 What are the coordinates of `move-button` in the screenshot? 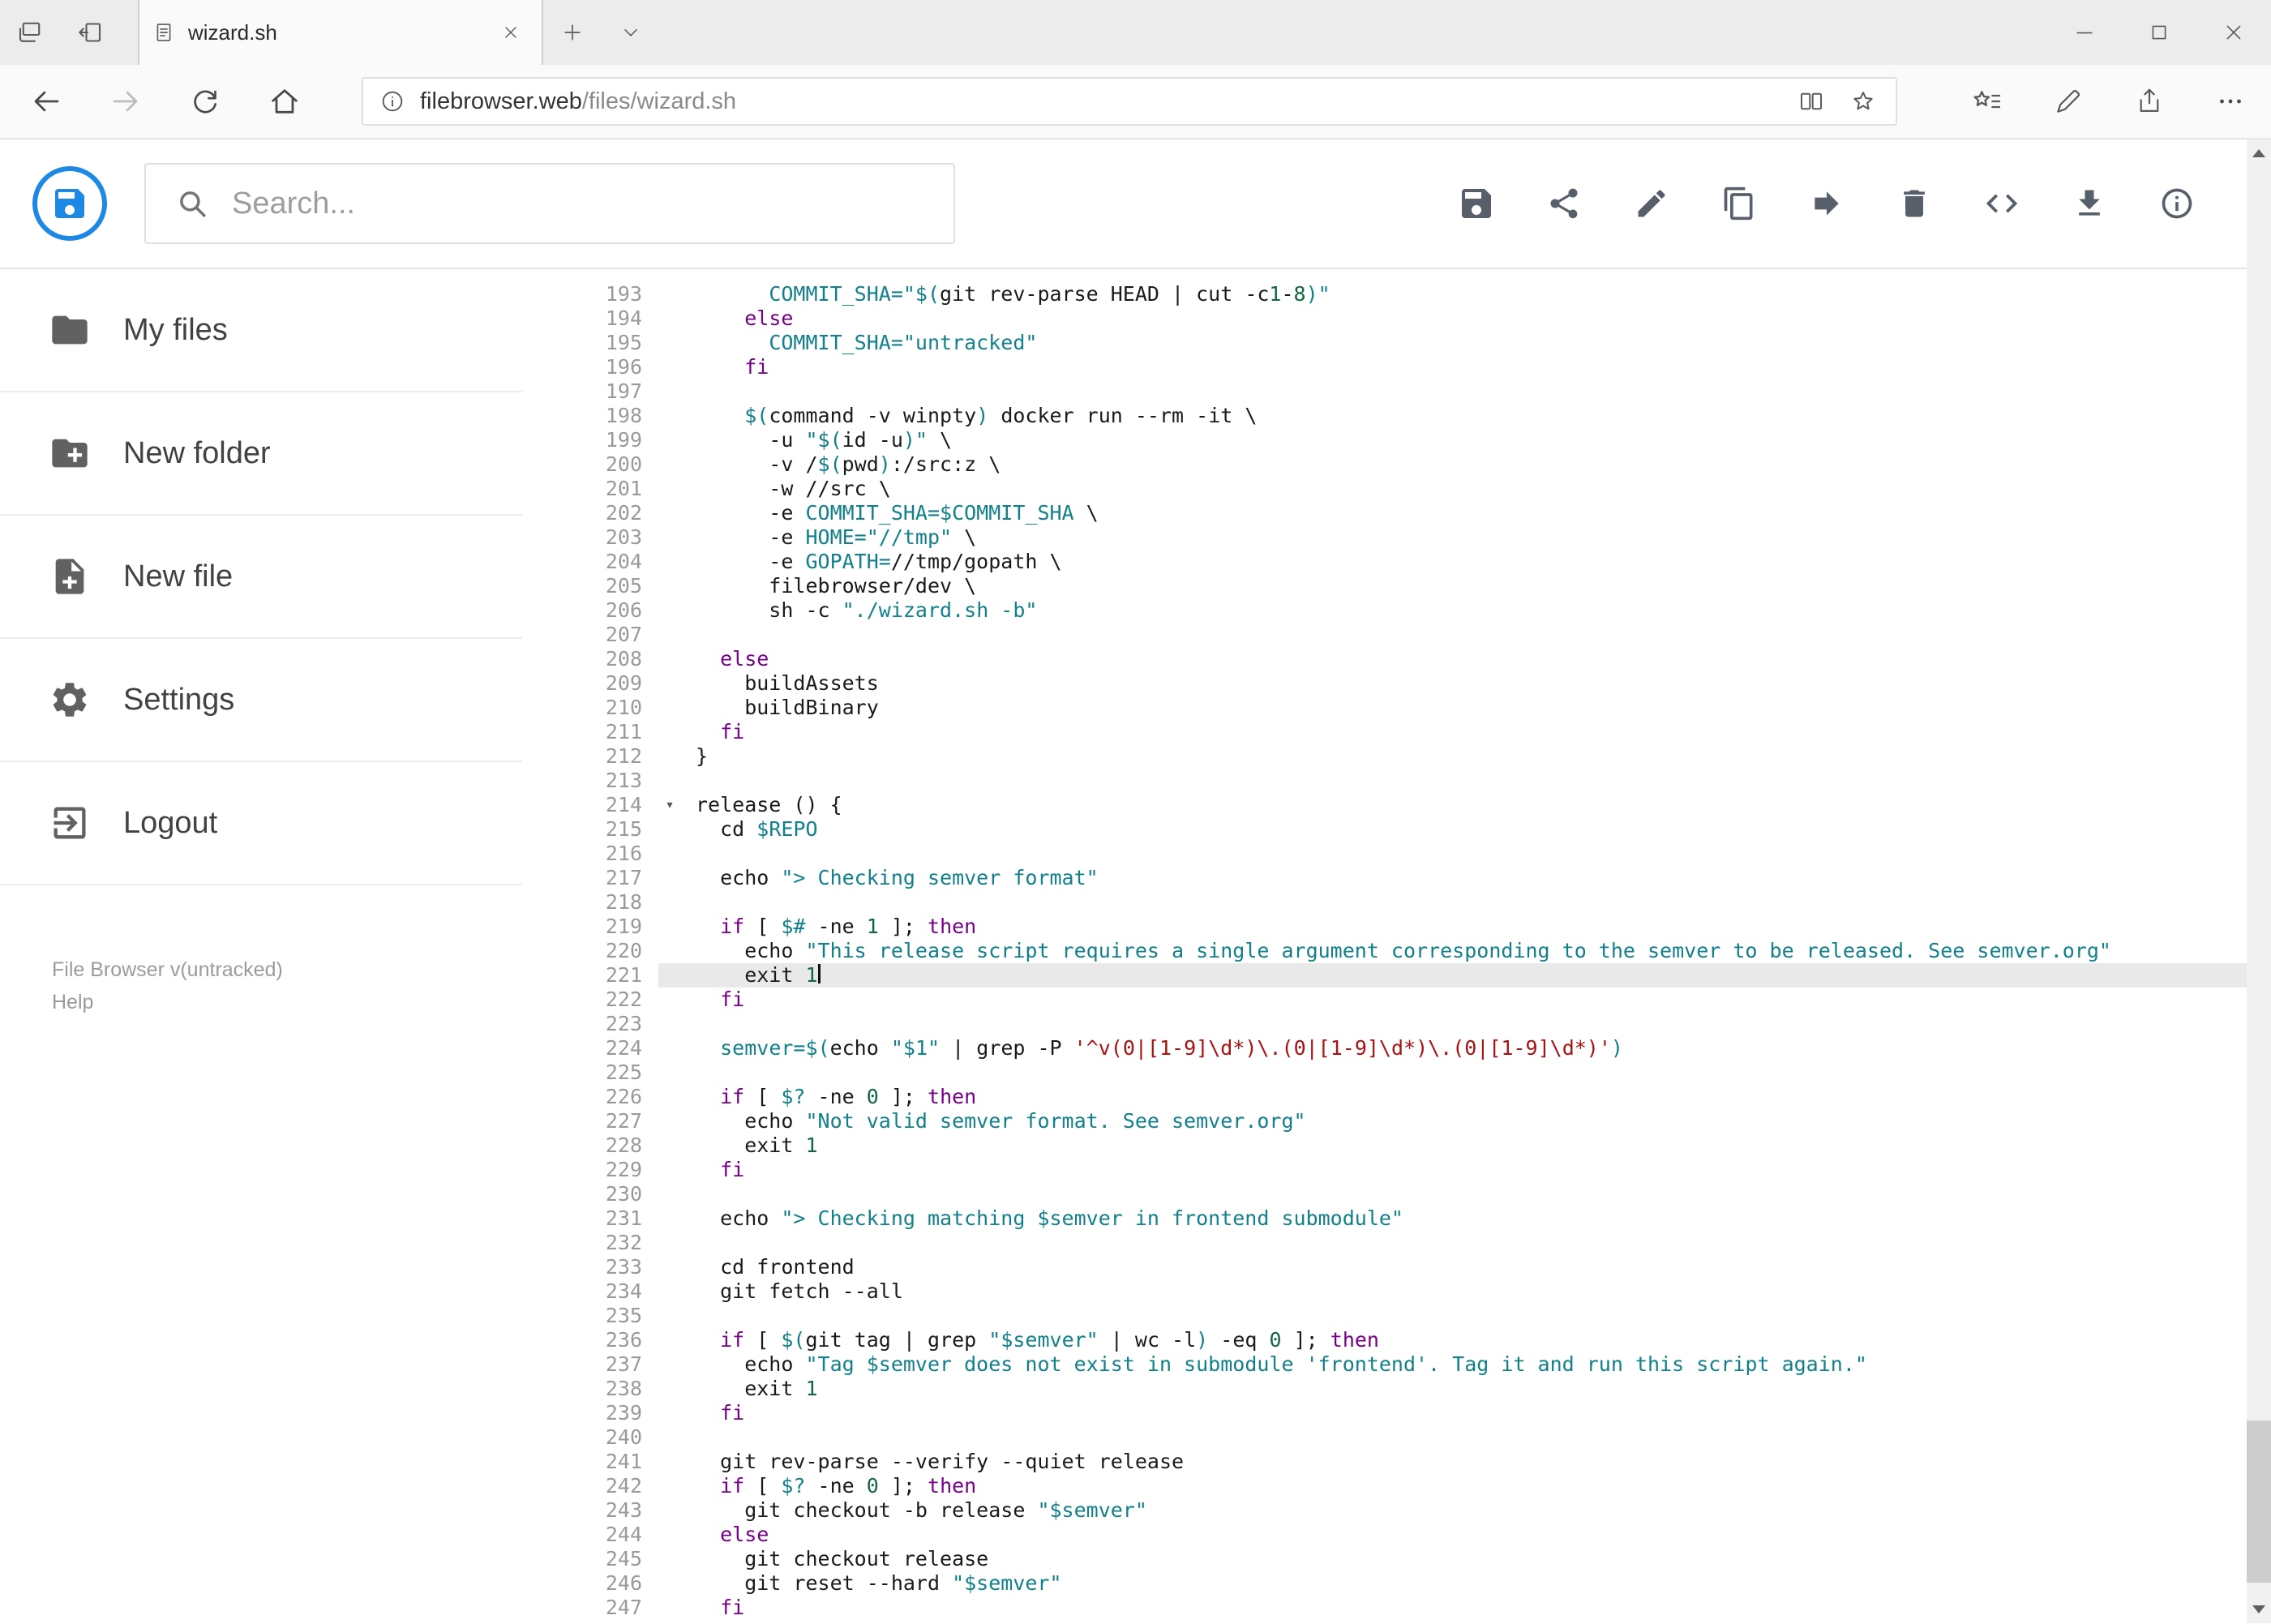 It's located at (1827, 204).